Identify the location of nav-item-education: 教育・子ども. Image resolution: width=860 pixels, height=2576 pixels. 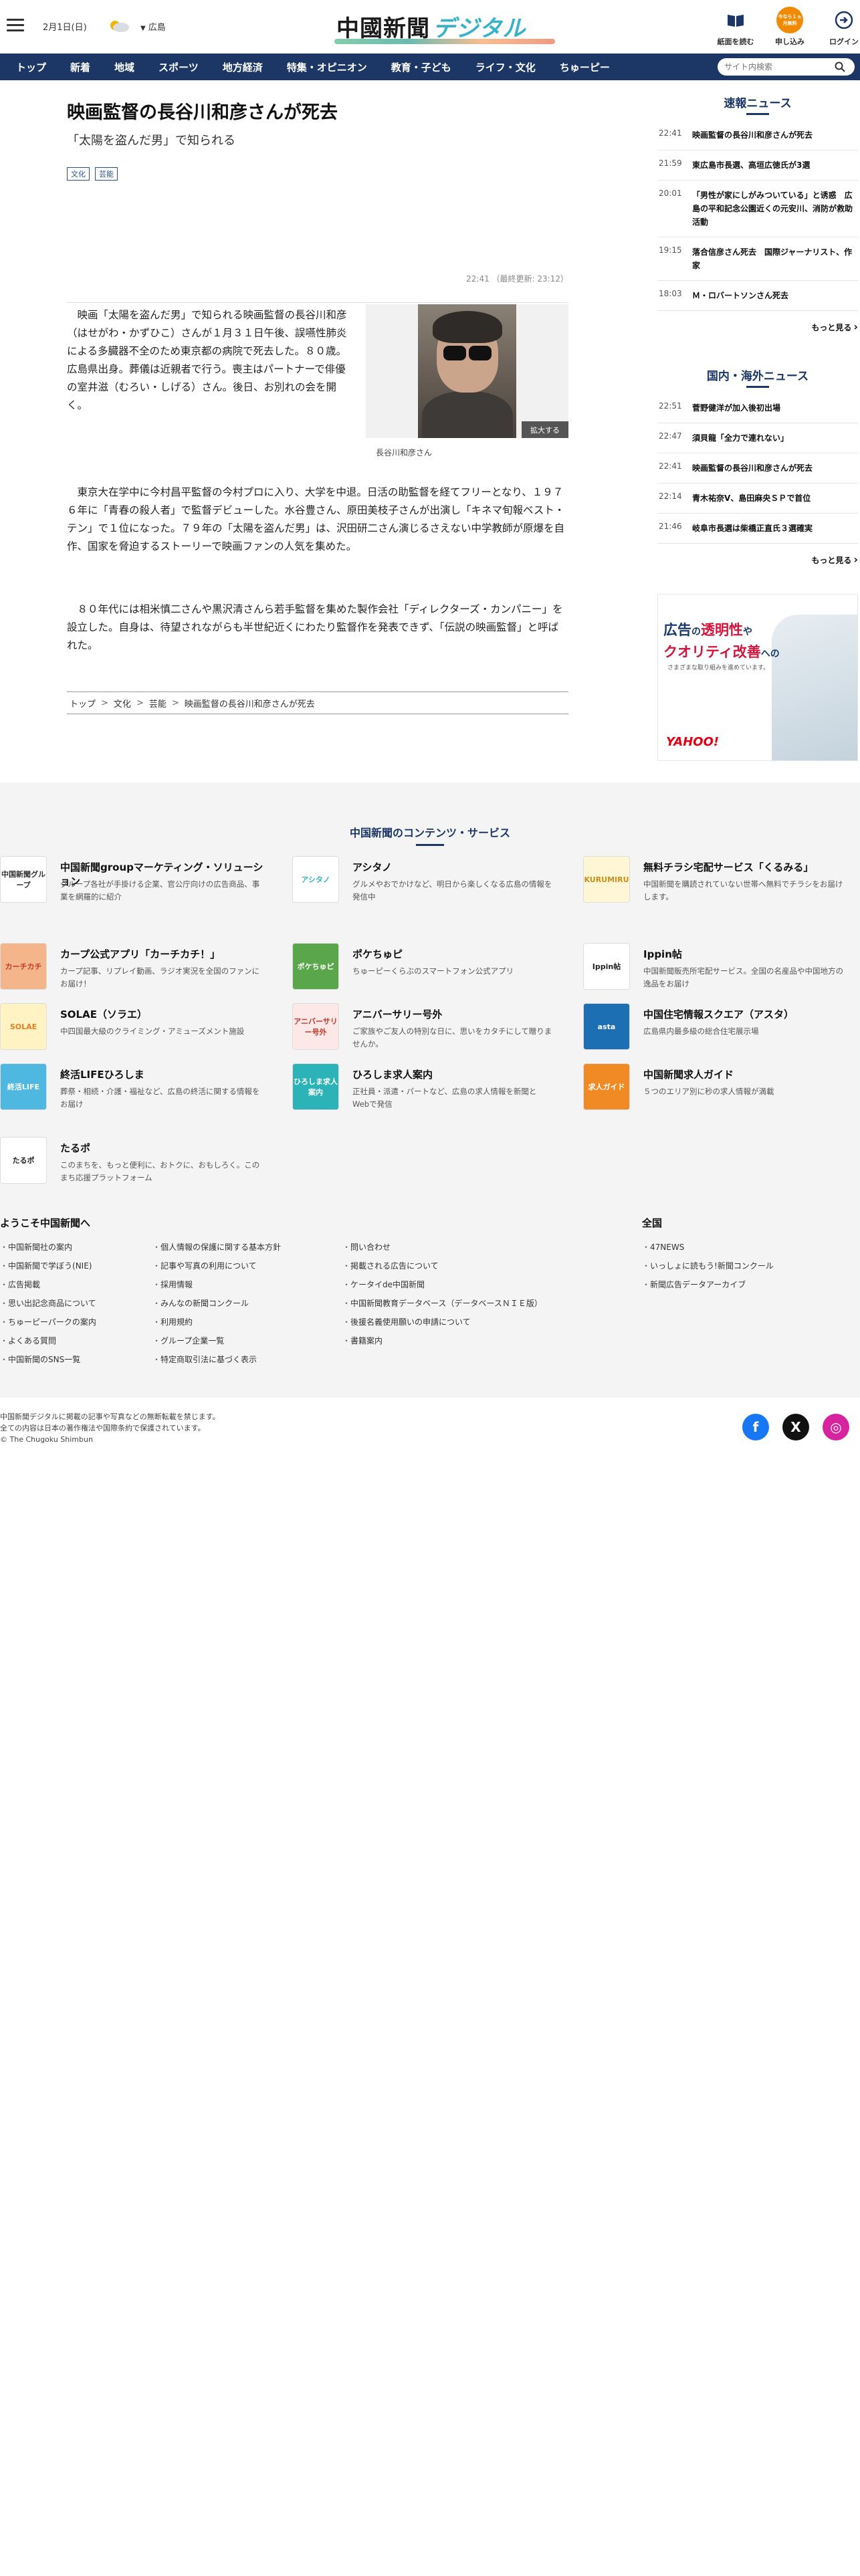
(421, 66).